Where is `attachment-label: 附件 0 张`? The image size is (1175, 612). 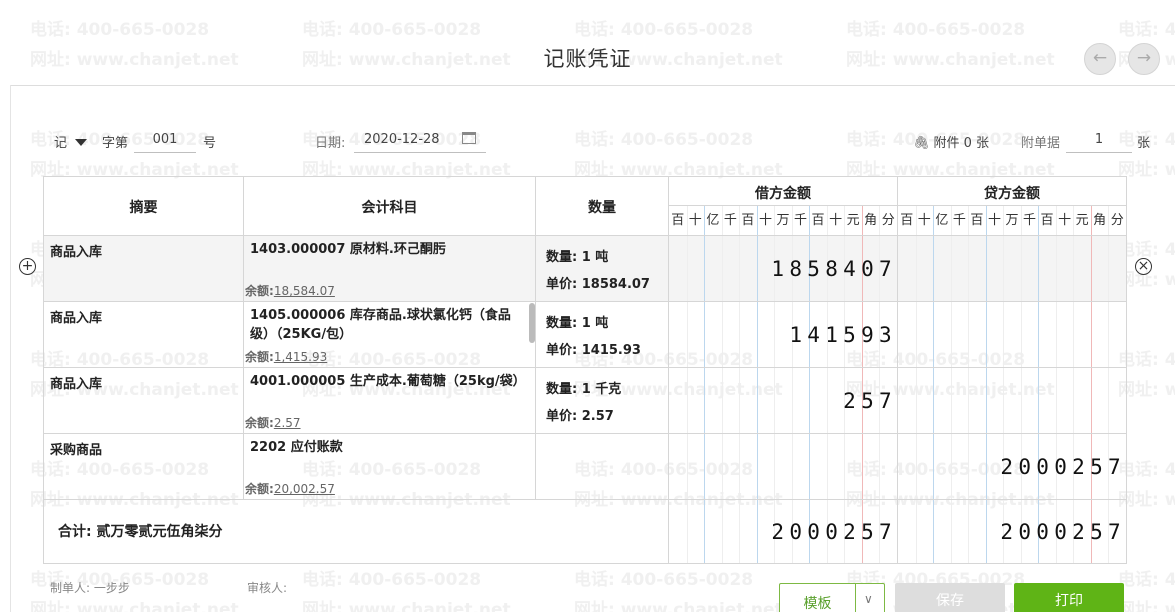 attachment-label: 附件 0 张 is located at coordinates (961, 143).